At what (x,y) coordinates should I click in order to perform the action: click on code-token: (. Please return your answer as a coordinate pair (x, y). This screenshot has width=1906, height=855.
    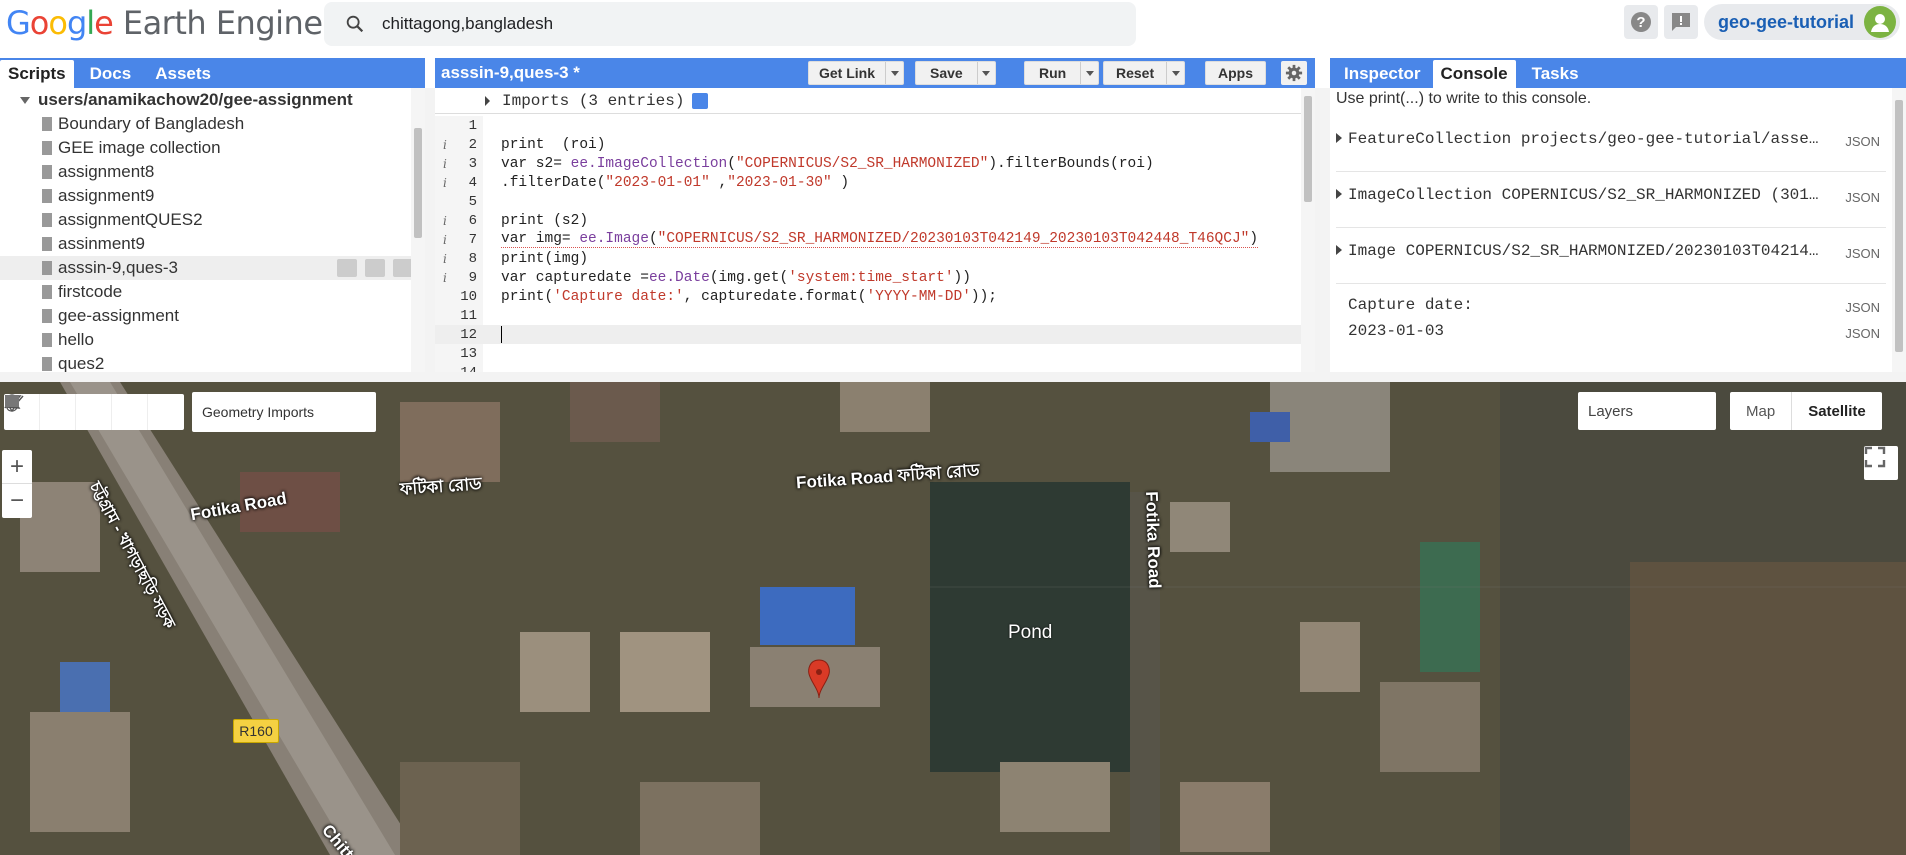
    Looking at the image, I should click on (653, 239).